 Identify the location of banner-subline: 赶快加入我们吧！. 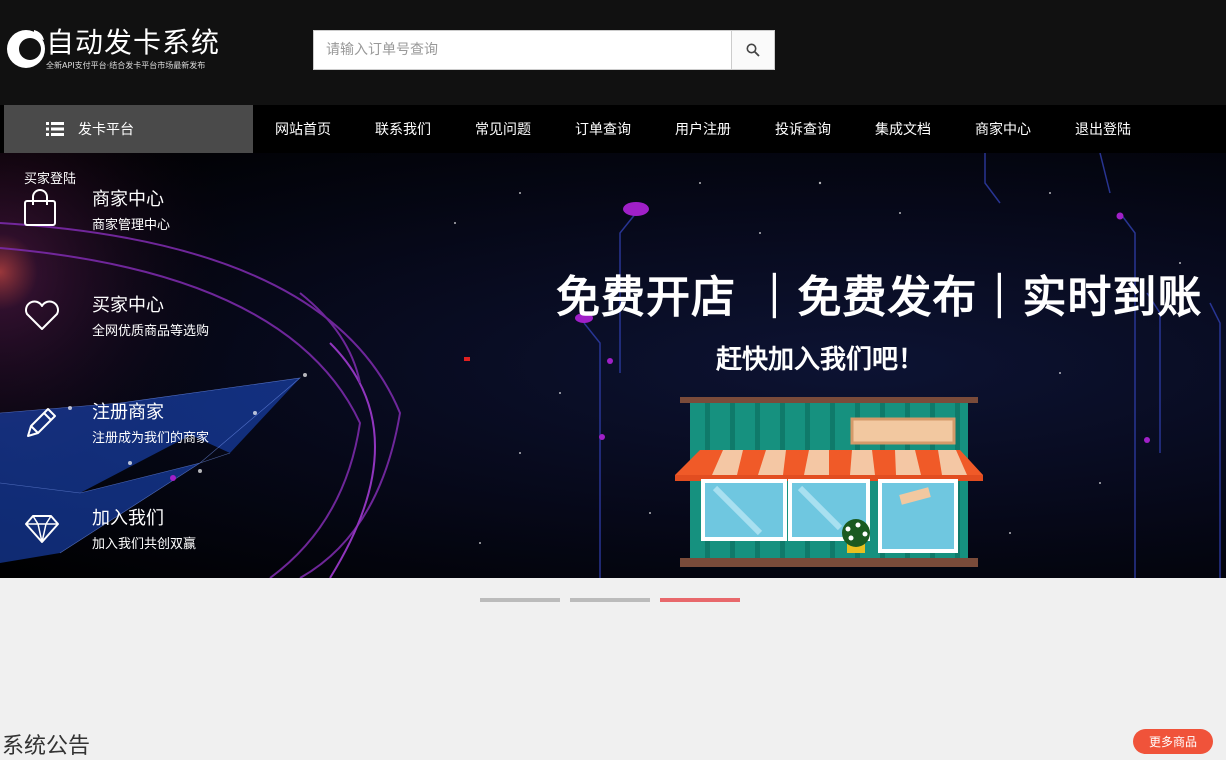
(820, 360).